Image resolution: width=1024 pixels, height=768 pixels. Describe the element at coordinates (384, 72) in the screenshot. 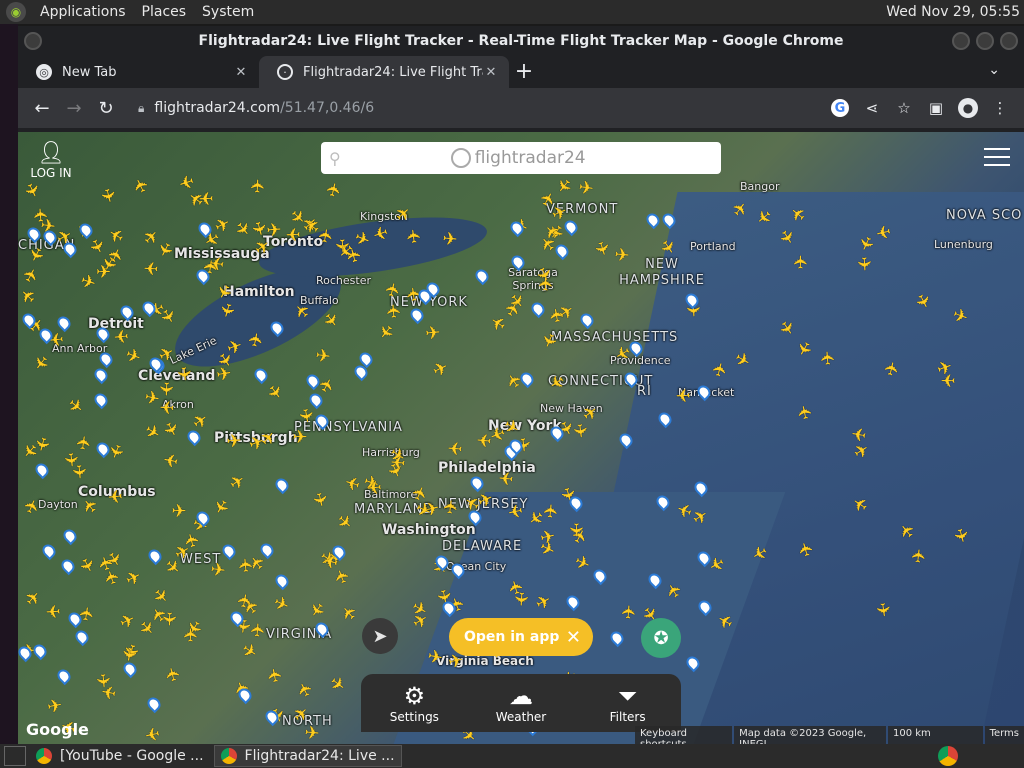

I see `tab-flightradar: · Flightradar24: Live Flight Trac ✕` at that location.